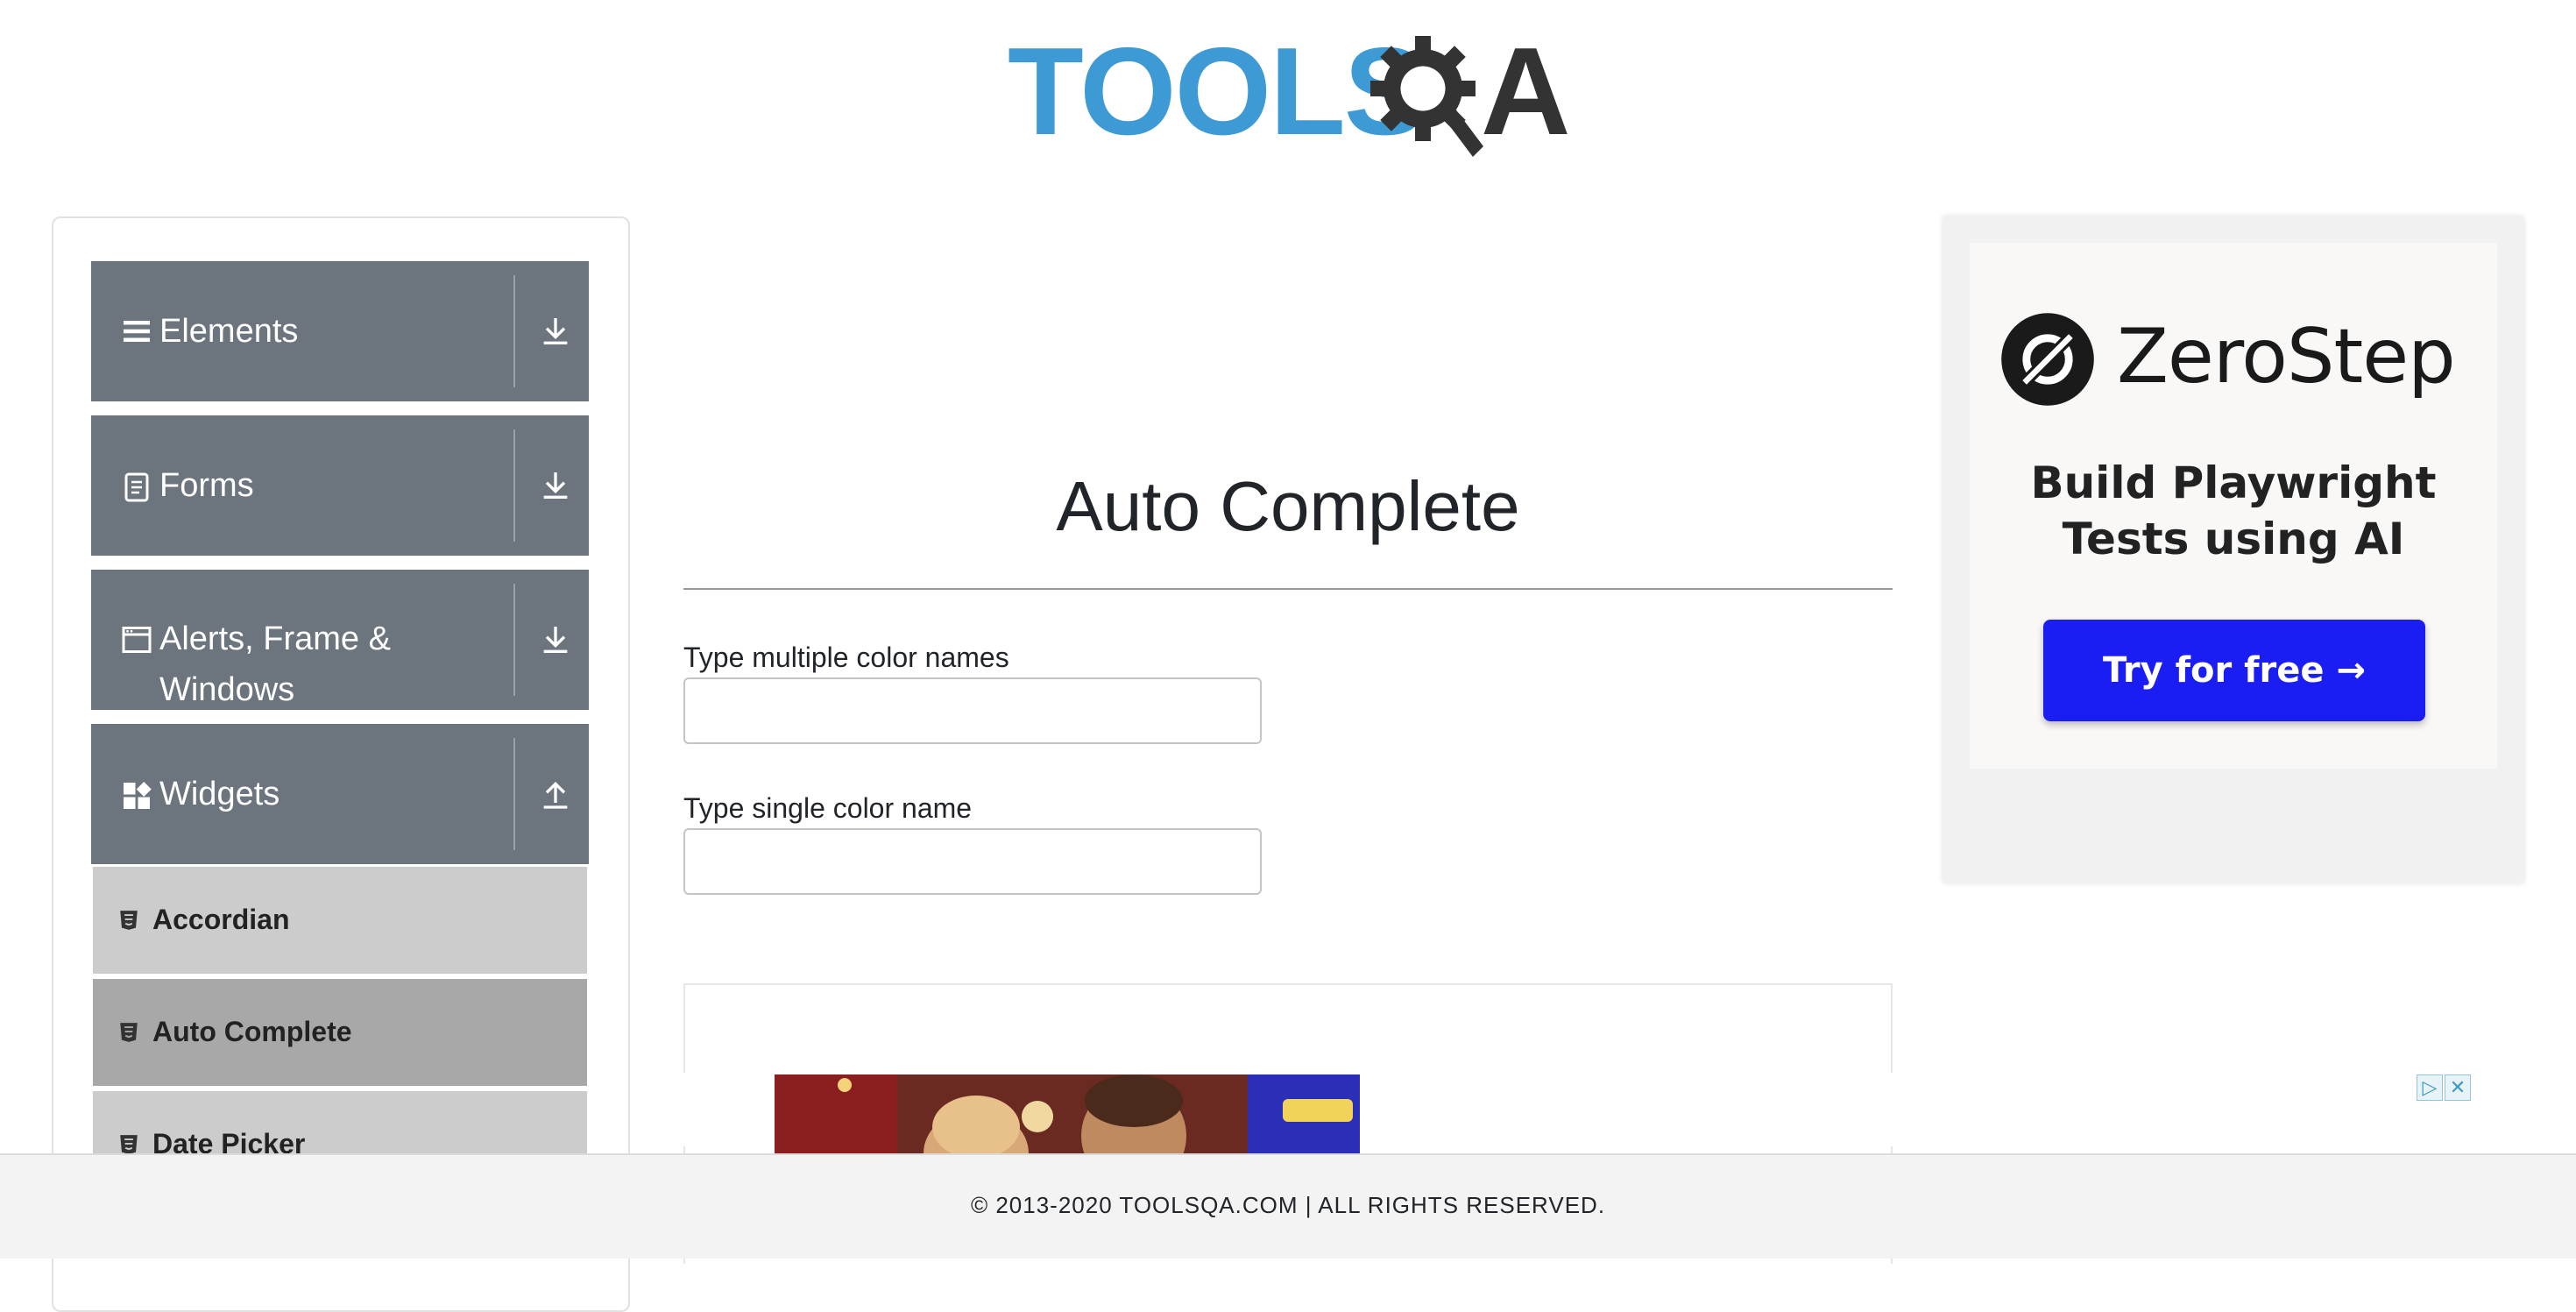  Describe the element at coordinates (2233, 539) in the screenshot. I see `tagline-line2: Tests using AI` at that location.